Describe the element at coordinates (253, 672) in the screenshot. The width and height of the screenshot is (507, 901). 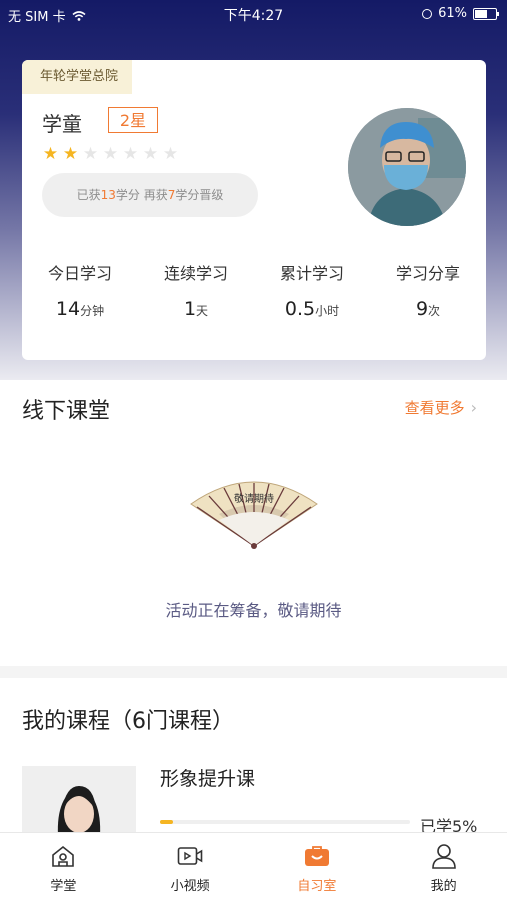
I see `section-divider` at that location.